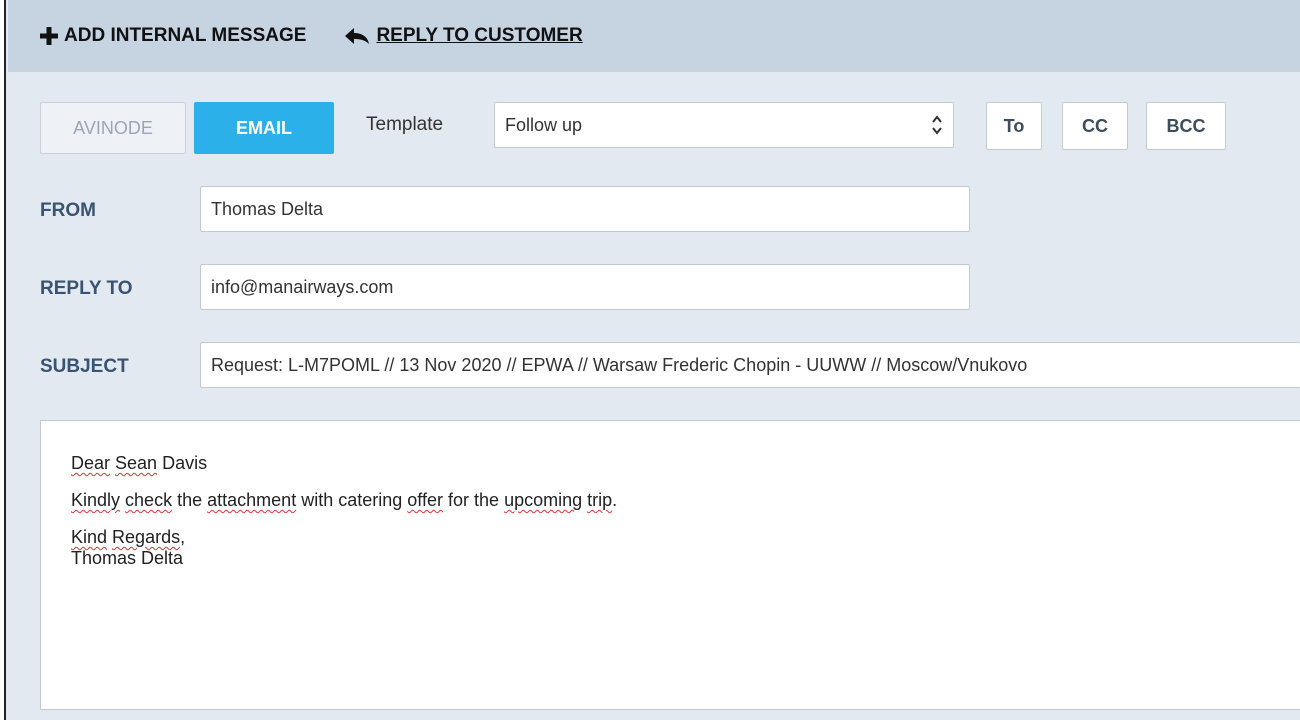  Describe the element at coordinates (937, 125) in the screenshot. I see `up-down-arrows-icon` at that location.